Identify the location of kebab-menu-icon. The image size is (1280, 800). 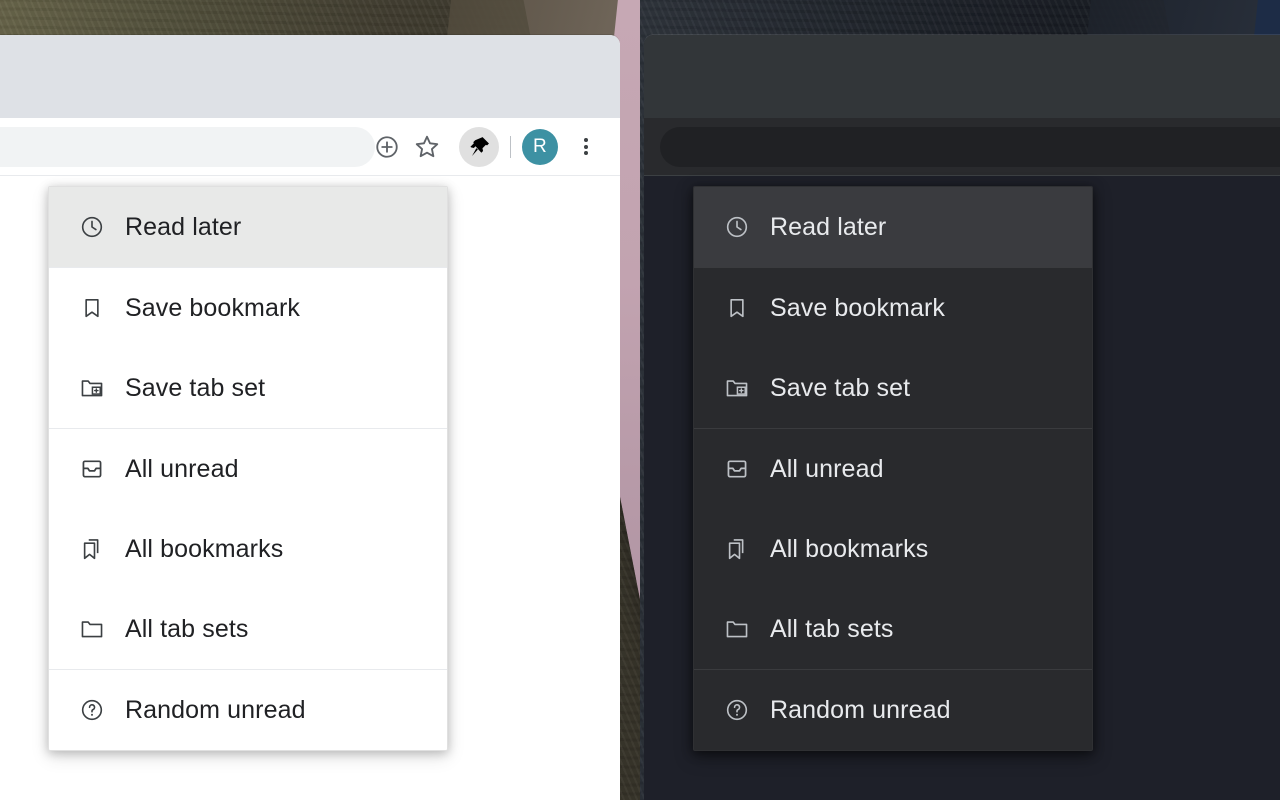
(586, 147).